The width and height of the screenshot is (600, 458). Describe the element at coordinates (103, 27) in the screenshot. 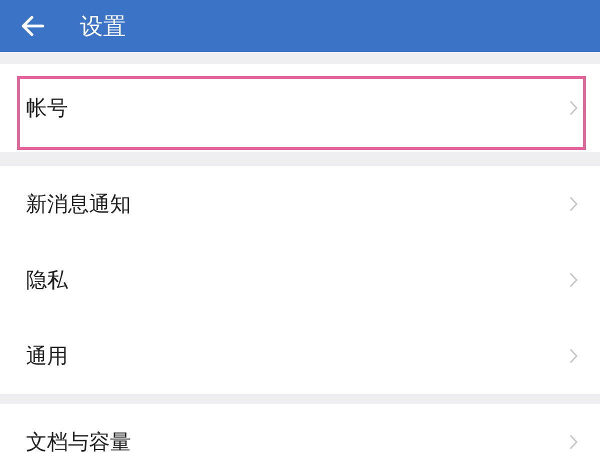

I see `page-title: 设置` at that location.